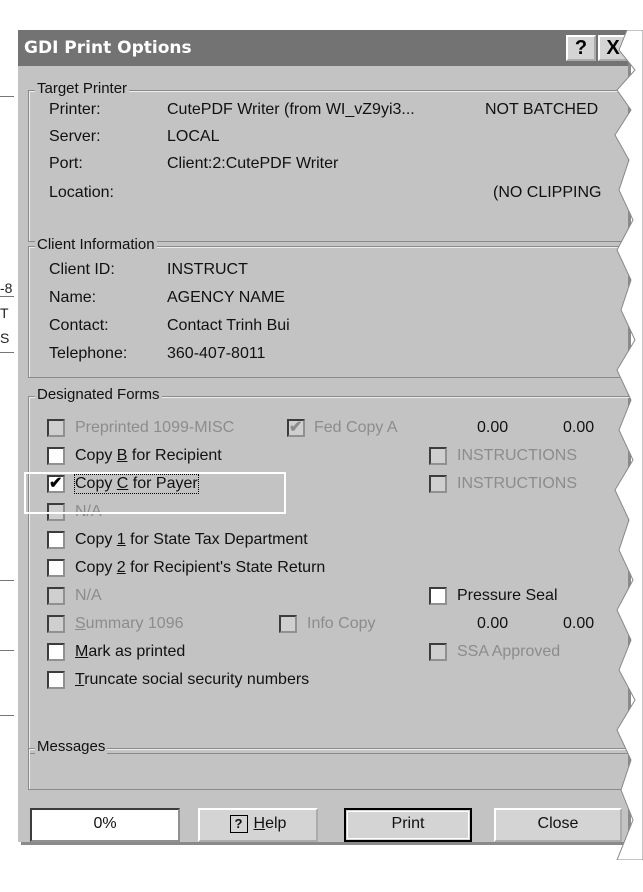 The width and height of the screenshot is (643, 892). What do you see at coordinates (191, 539) in the screenshot?
I see `copy-1-label: Copy 1 for State Tax Department` at bounding box center [191, 539].